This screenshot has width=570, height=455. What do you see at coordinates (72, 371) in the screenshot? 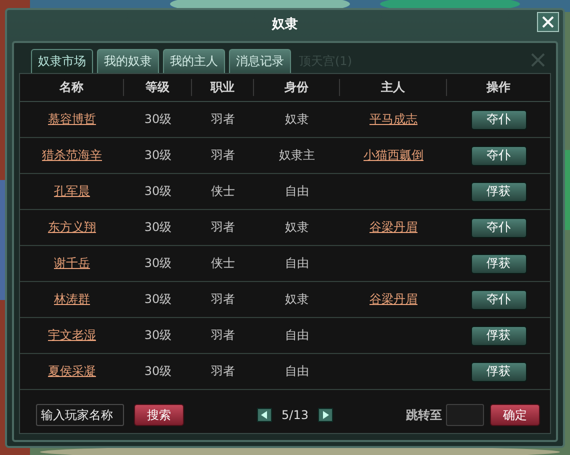
I see `player-link: 夏侯采凝` at bounding box center [72, 371].